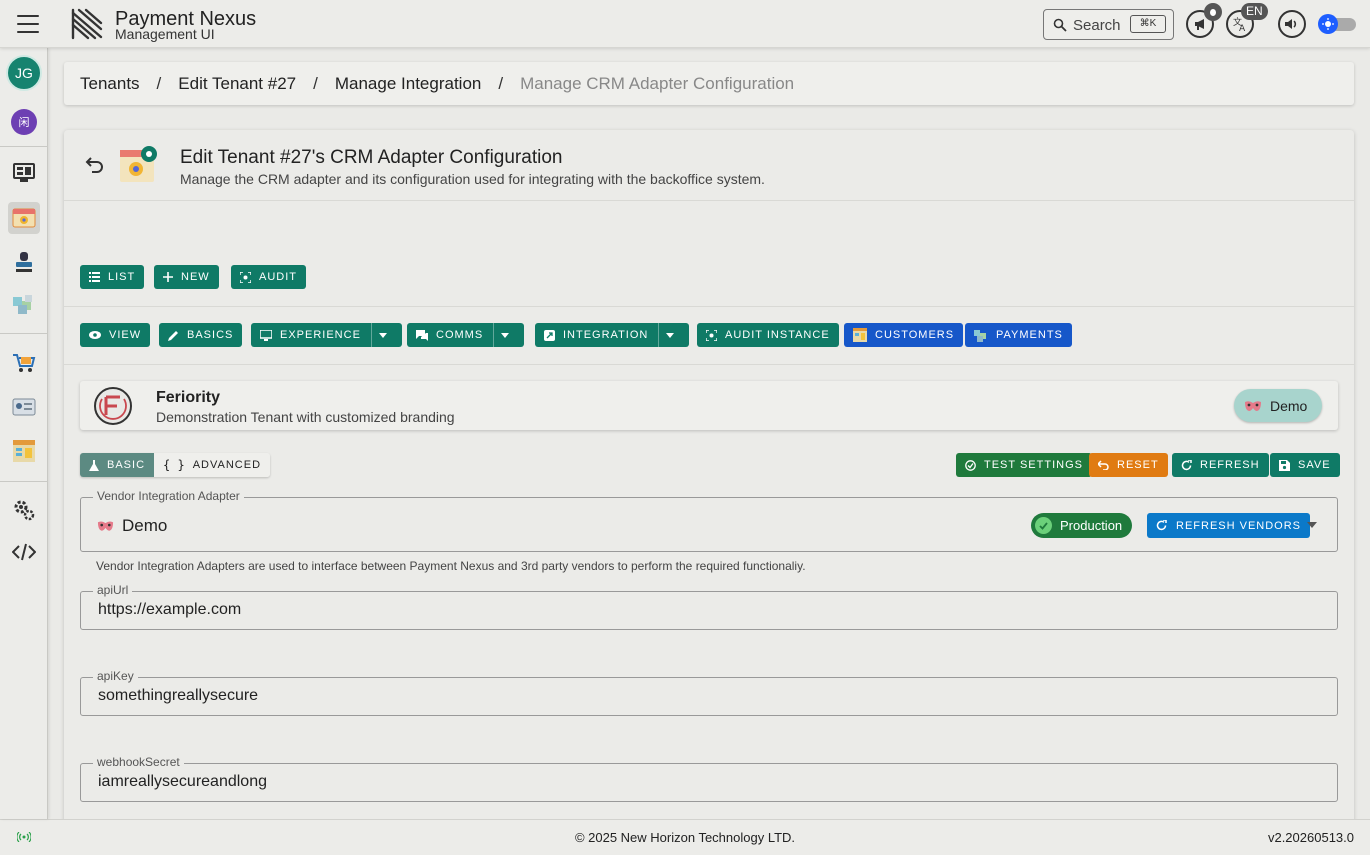 Image resolution: width=1370 pixels, height=855 pixels. Describe the element at coordinates (1220, 465) in the screenshot. I see `refresh-button: REFRESH` at that location.